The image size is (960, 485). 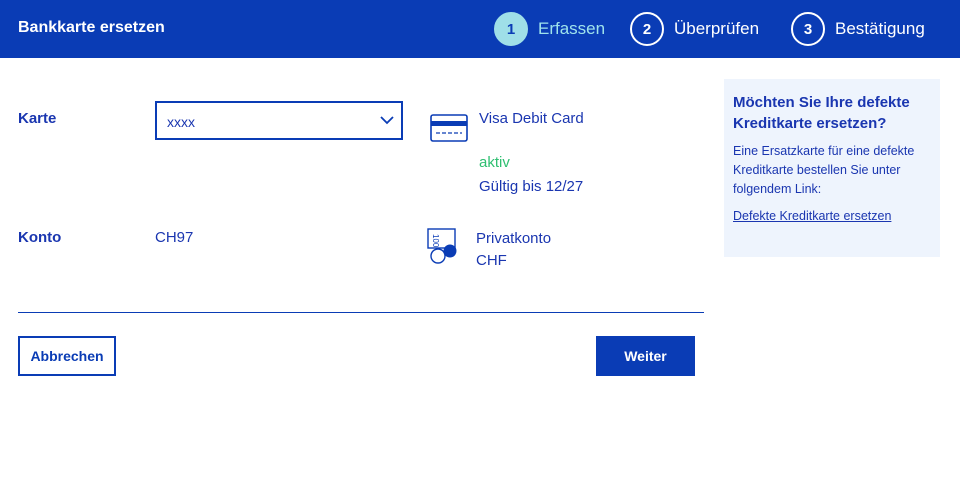 What do you see at coordinates (511, 29) in the screenshot?
I see `step-number: 1` at bounding box center [511, 29].